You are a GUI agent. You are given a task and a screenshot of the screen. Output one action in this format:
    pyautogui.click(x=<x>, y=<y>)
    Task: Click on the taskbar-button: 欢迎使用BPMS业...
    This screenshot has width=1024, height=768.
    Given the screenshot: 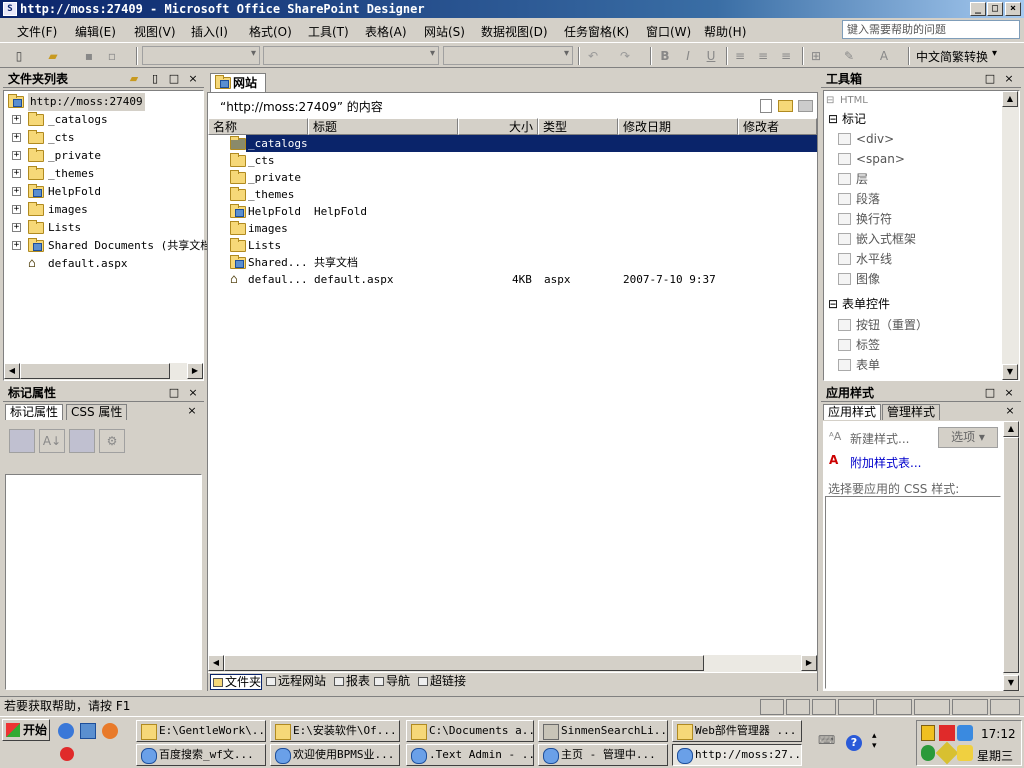 What is the action you would take?
    pyautogui.click(x=335, y=755)
    